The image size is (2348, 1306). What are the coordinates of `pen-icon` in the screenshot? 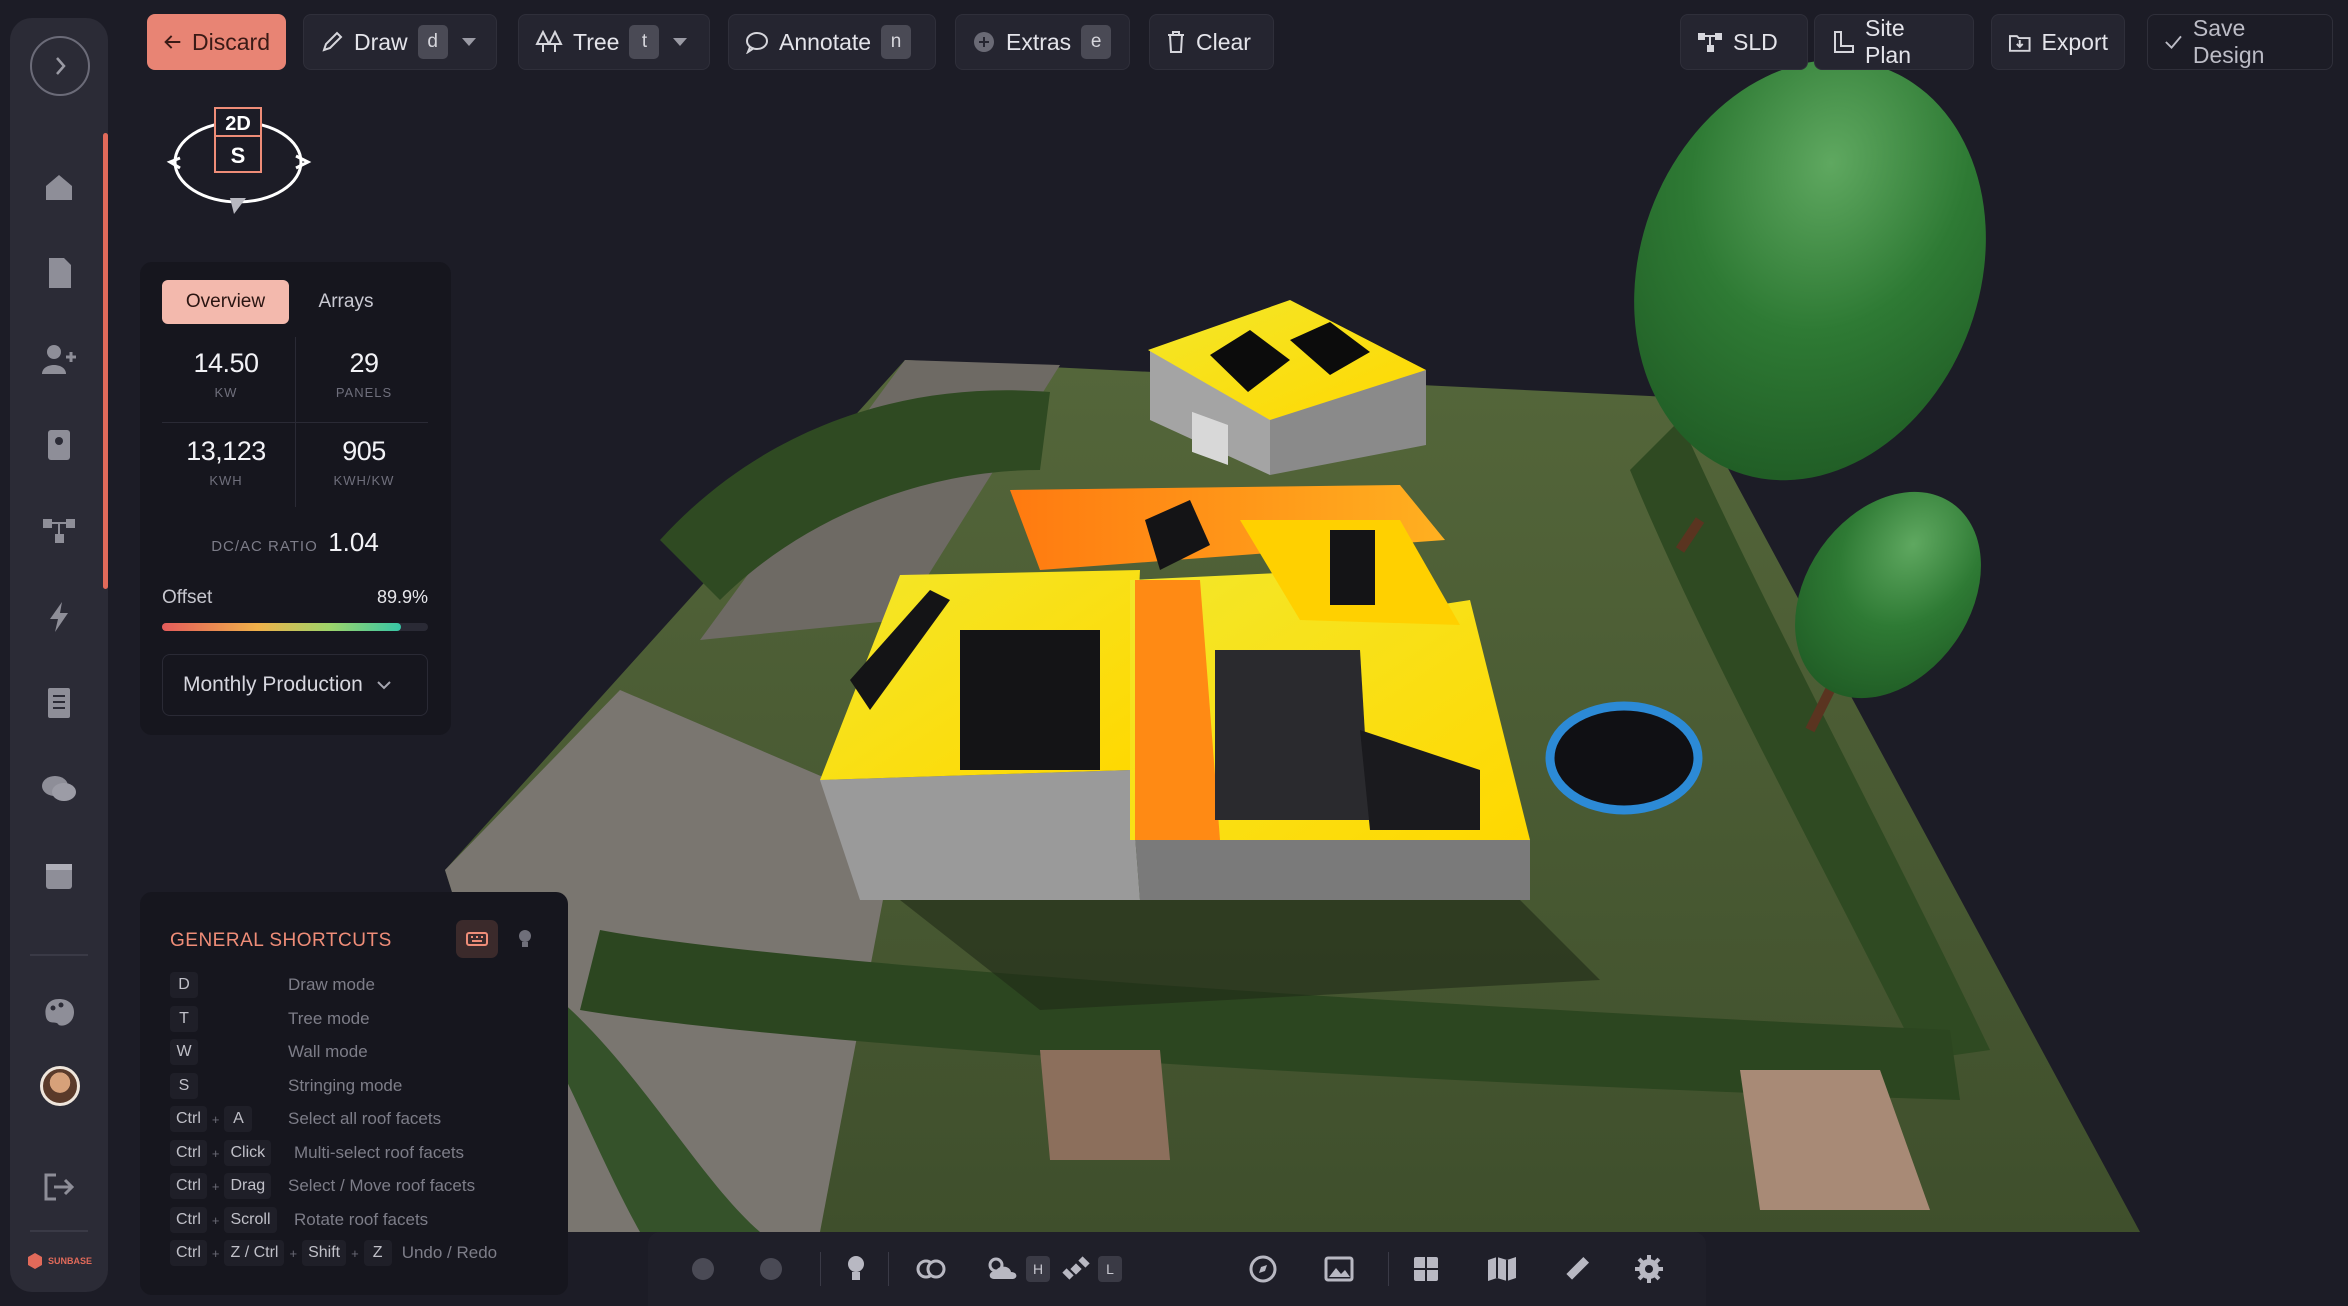 It's located at (332, 41).